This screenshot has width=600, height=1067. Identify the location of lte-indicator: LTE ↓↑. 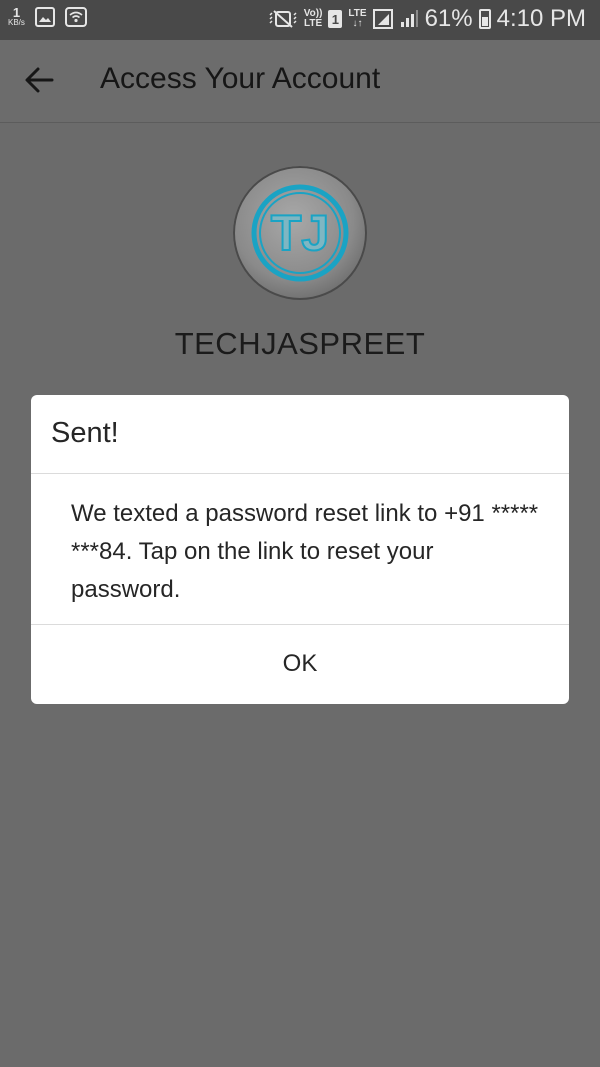
(357, 19).